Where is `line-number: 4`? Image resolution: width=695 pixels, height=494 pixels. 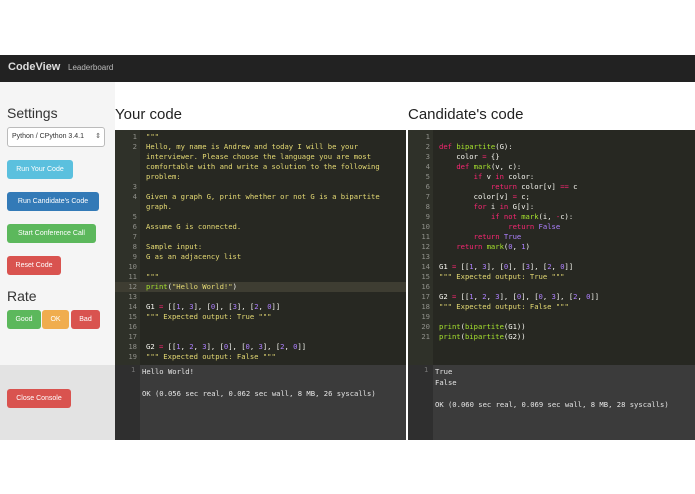
line-number: 4 is located at coordinates (134, 196).